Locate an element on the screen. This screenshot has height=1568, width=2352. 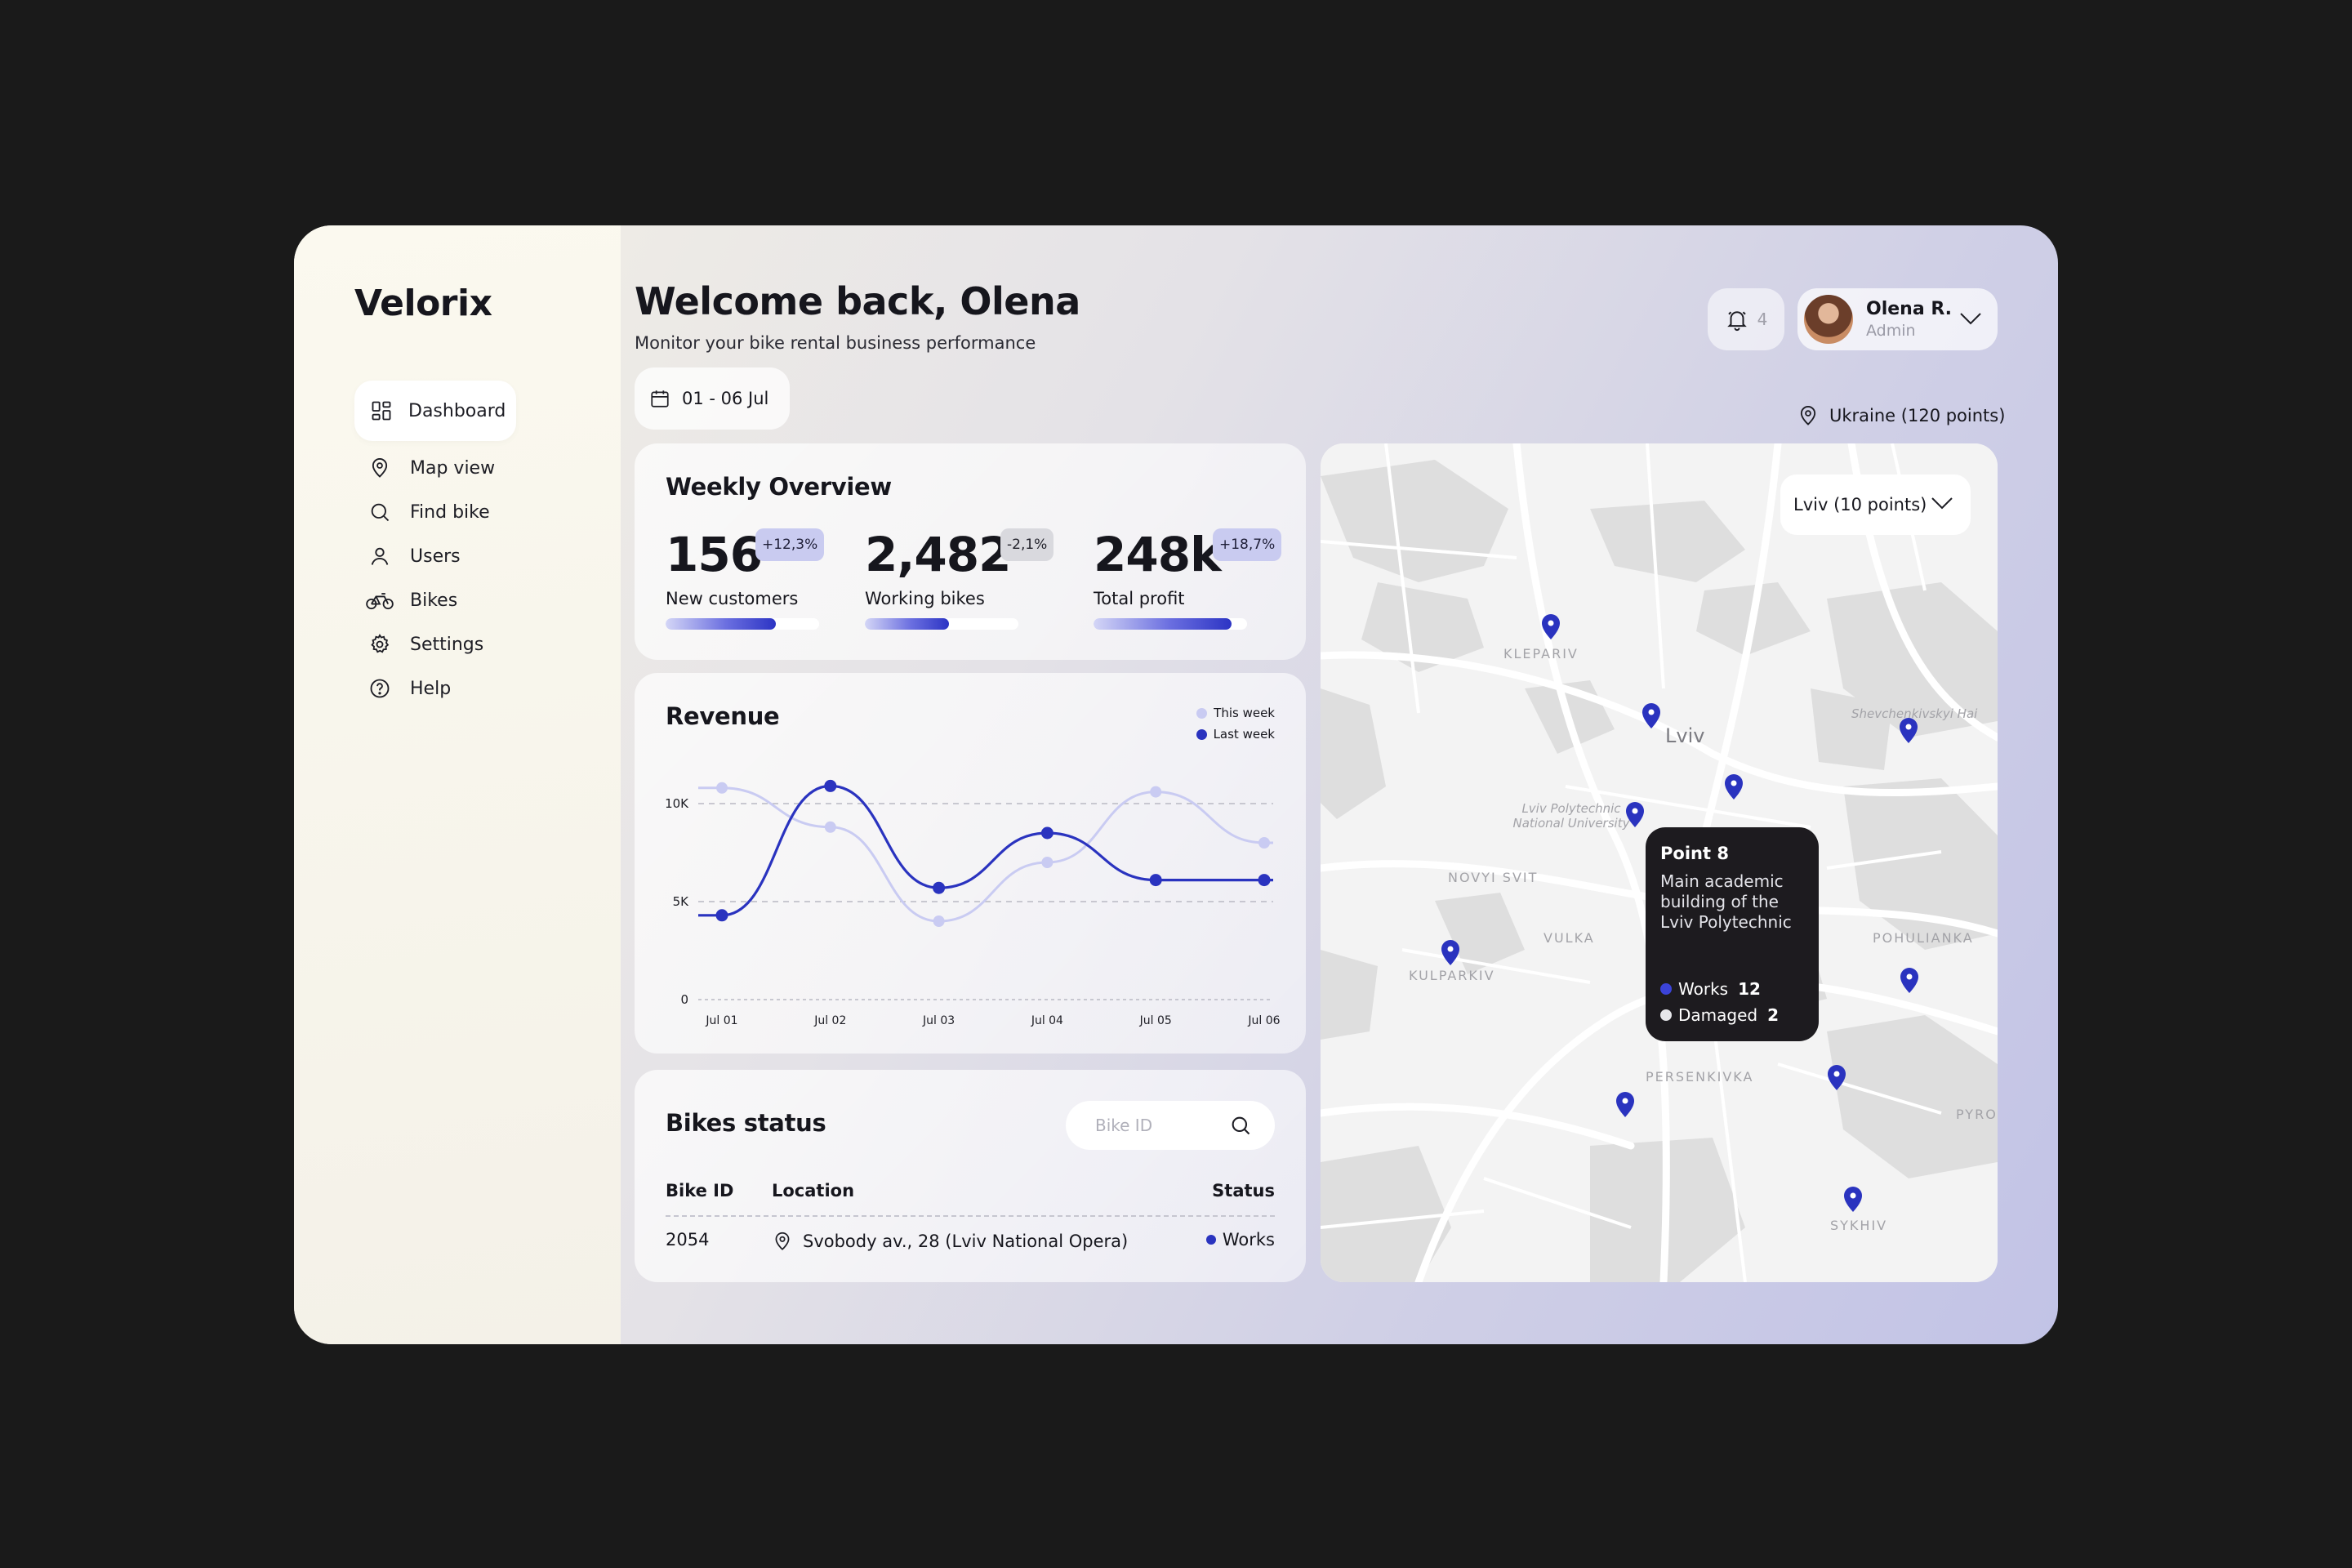
sidebar-item-label: Settings is located at coordinates (447, 644).